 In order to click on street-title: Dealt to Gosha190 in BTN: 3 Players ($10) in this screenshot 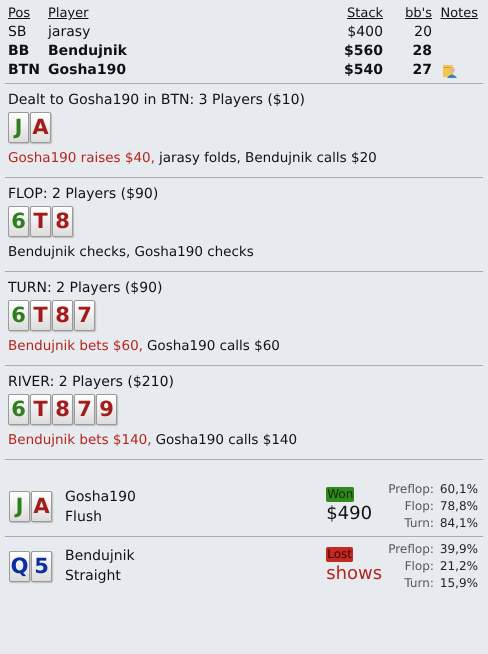, I will do `click(157, 100)`.